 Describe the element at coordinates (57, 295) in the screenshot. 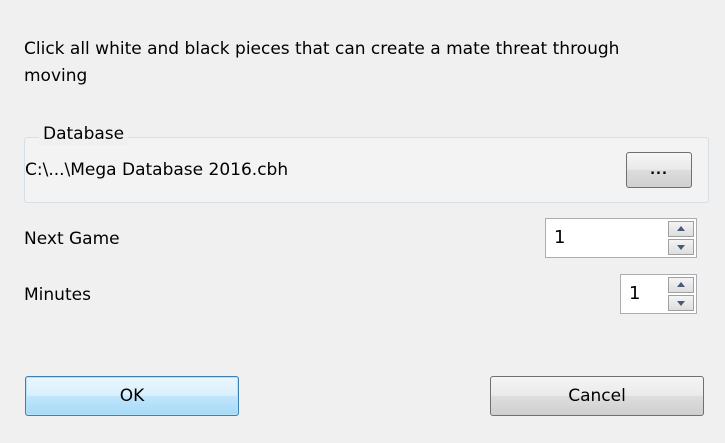

I see `minutes-label: Minutes` at that location.